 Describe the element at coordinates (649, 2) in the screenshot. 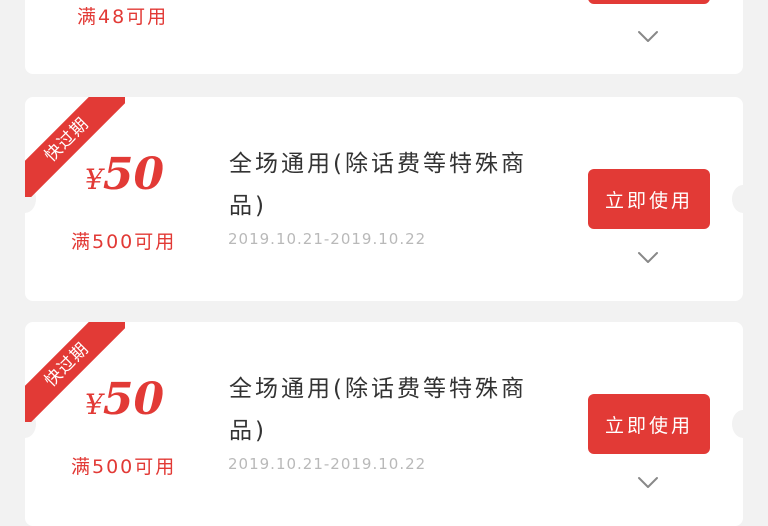

I see `use-now-button` at that location.